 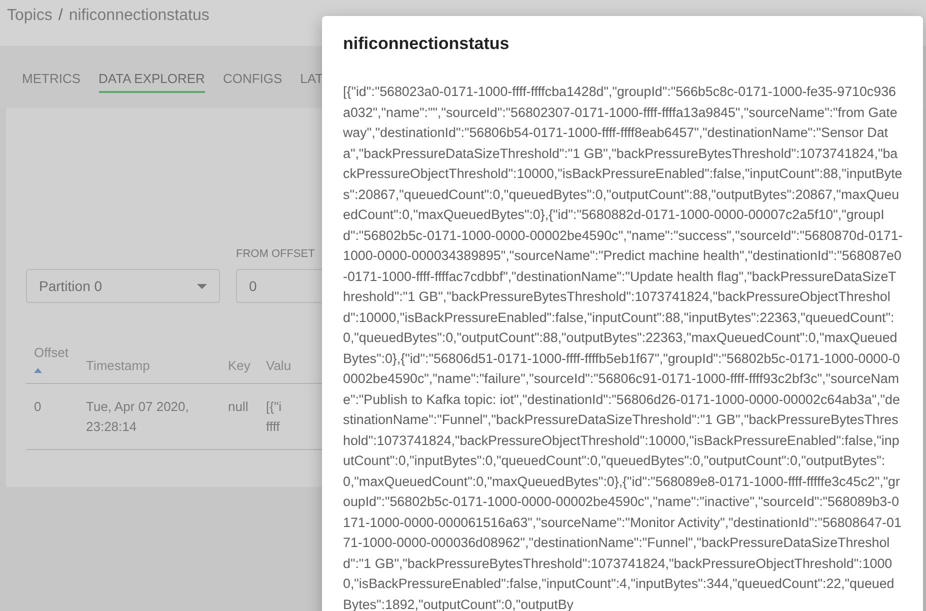 What do you see at coordinates (202, 286) in the screenshot?
I see `caret-icon` at bounding box center [202, 286].